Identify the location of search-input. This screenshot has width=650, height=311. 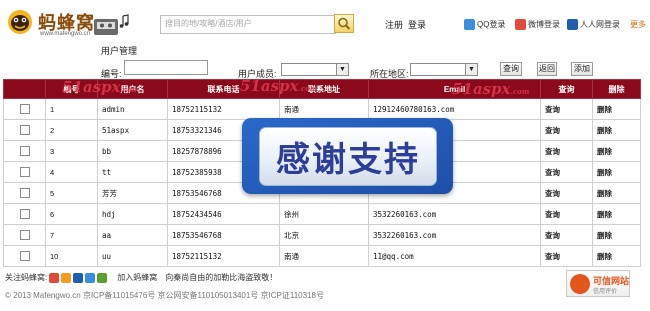
(249, 23).